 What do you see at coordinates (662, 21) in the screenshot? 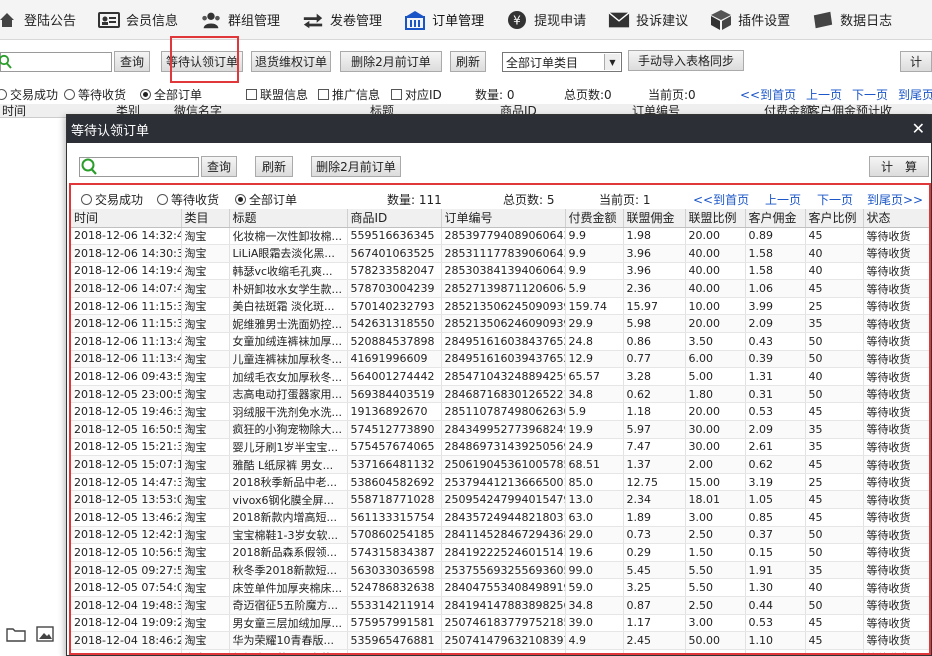
I see `nav-label: 投诉建议` at bounding box center [662, 21].